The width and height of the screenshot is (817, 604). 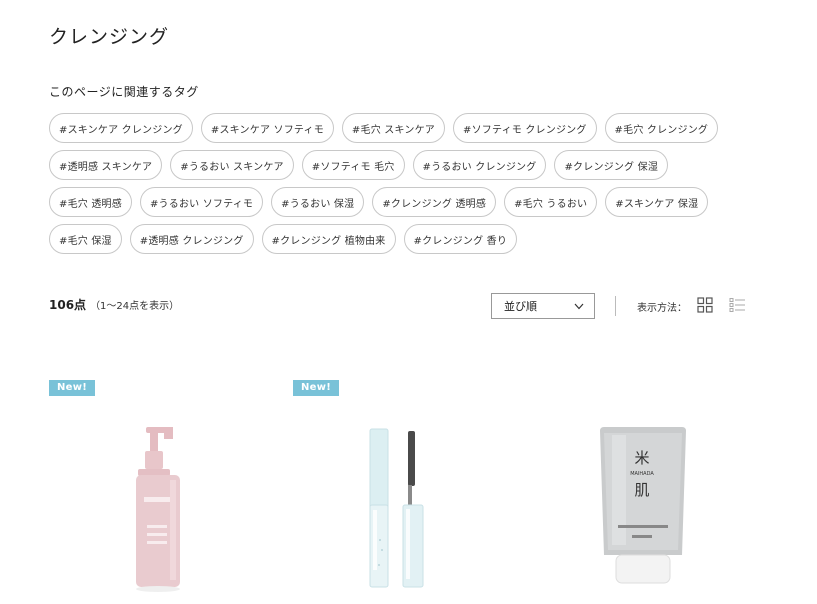 I want to click on tag-link: #毛穴 クレンジング, so click(x=661, y=128).